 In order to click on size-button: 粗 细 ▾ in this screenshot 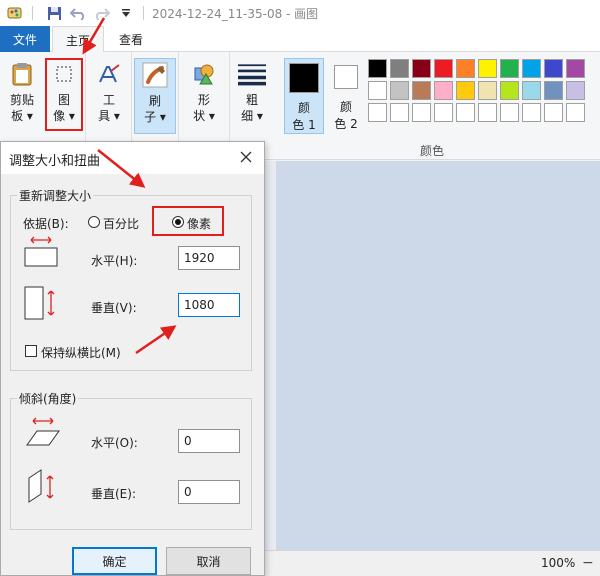, I will do `click(252, 96)`.